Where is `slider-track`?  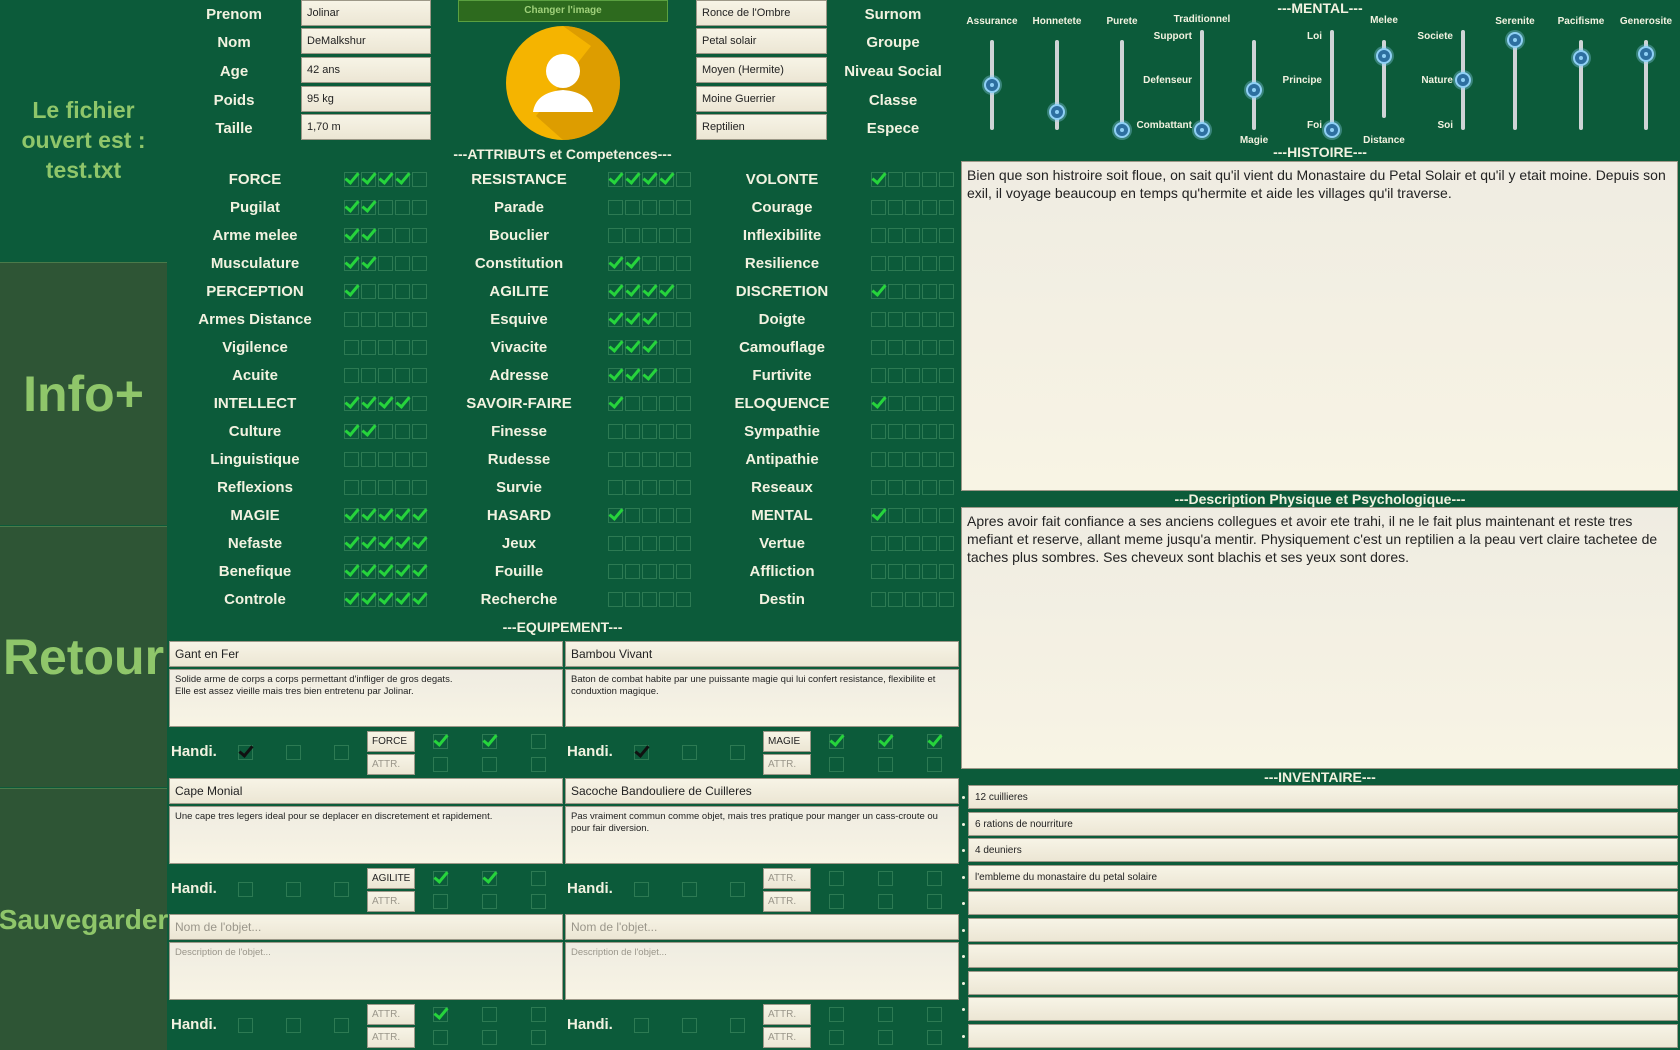
slider-track is located at coordinates (1122, 85).